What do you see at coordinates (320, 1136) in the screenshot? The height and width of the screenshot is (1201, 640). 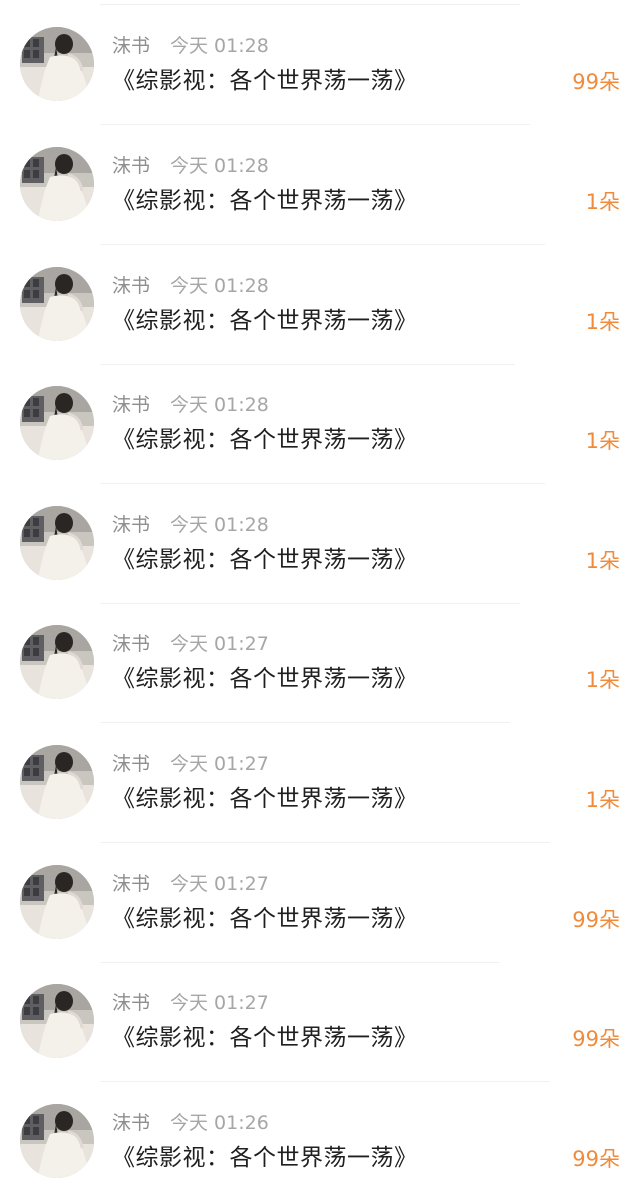 I see `list-item: 沫书 今天 01:26 《综影视：各个世界荡一荡》 99朵` at bounding box center [320, 1136].